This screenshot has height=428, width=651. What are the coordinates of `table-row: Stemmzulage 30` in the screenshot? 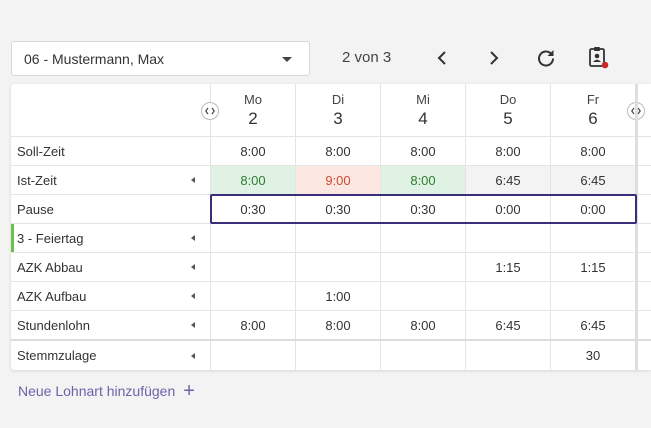 It's located at (331, 355).